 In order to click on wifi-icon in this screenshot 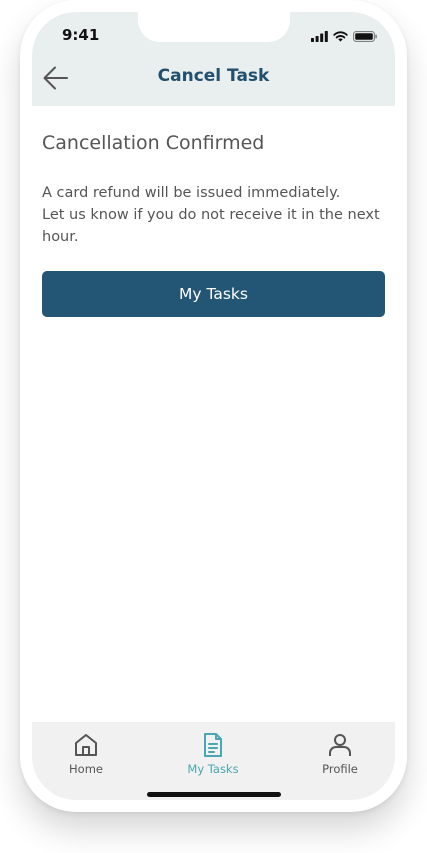, I will do `click(340, 36)`.